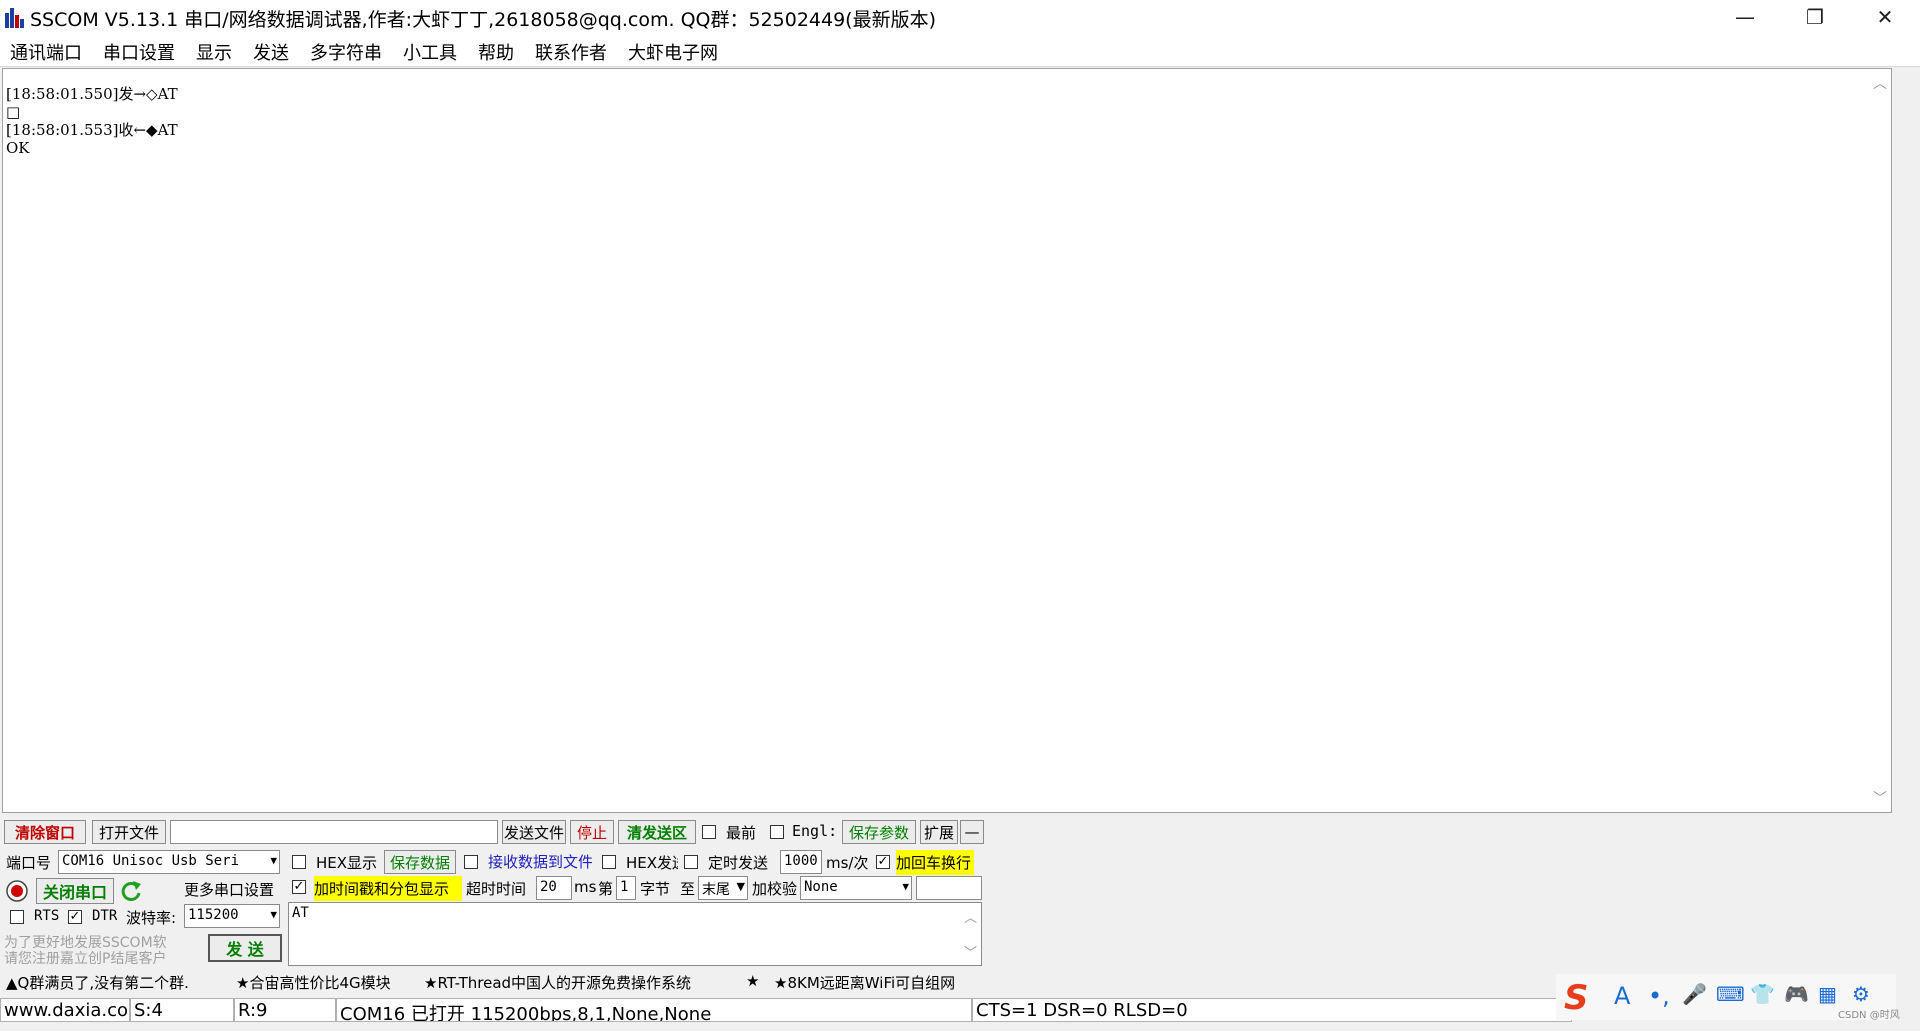 Image resolution: width=1920 pixels, height=1031 pixels. I want to click on keyboard-icon: ⌨, so click(1730, 994).